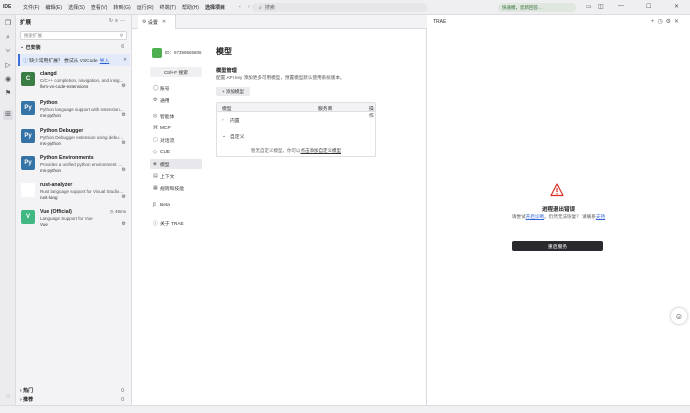 The image size is (690, 413). Describe the element at coordinates (269, 8) in the screenshot. I see `title-search-placeholder: 搜索` at that location.